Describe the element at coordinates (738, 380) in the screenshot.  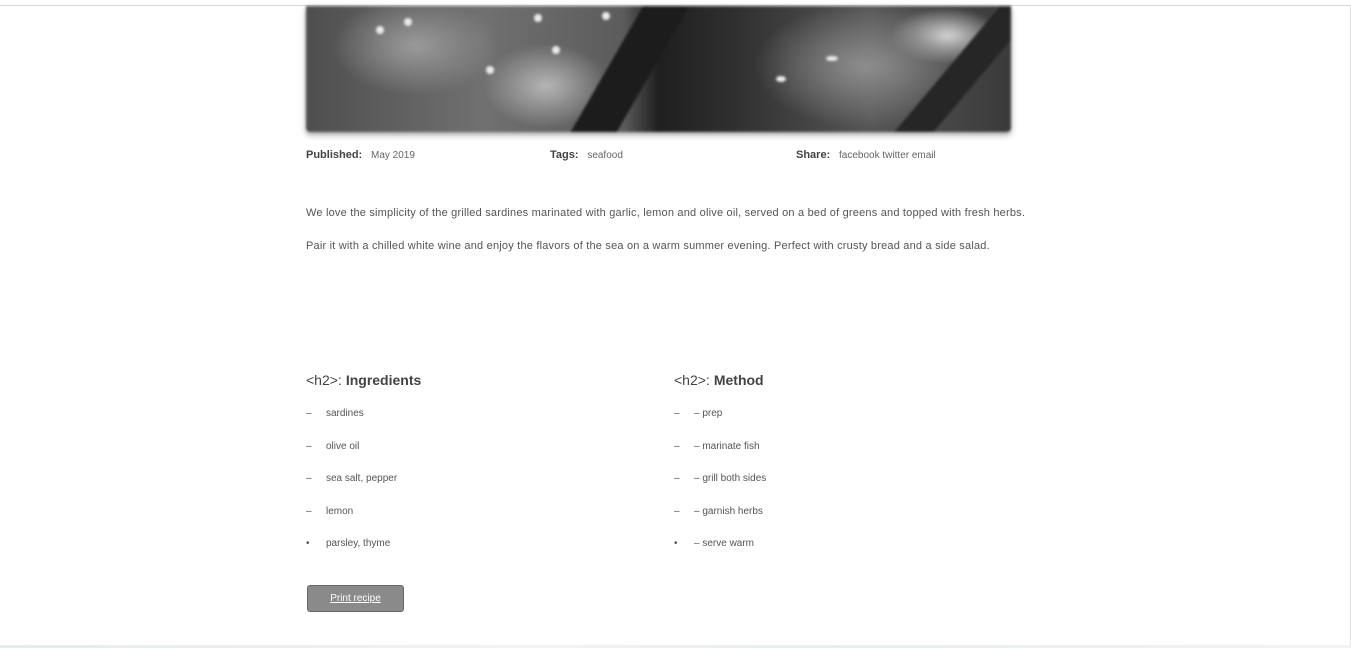
I see `heading-title: Method` at that location.